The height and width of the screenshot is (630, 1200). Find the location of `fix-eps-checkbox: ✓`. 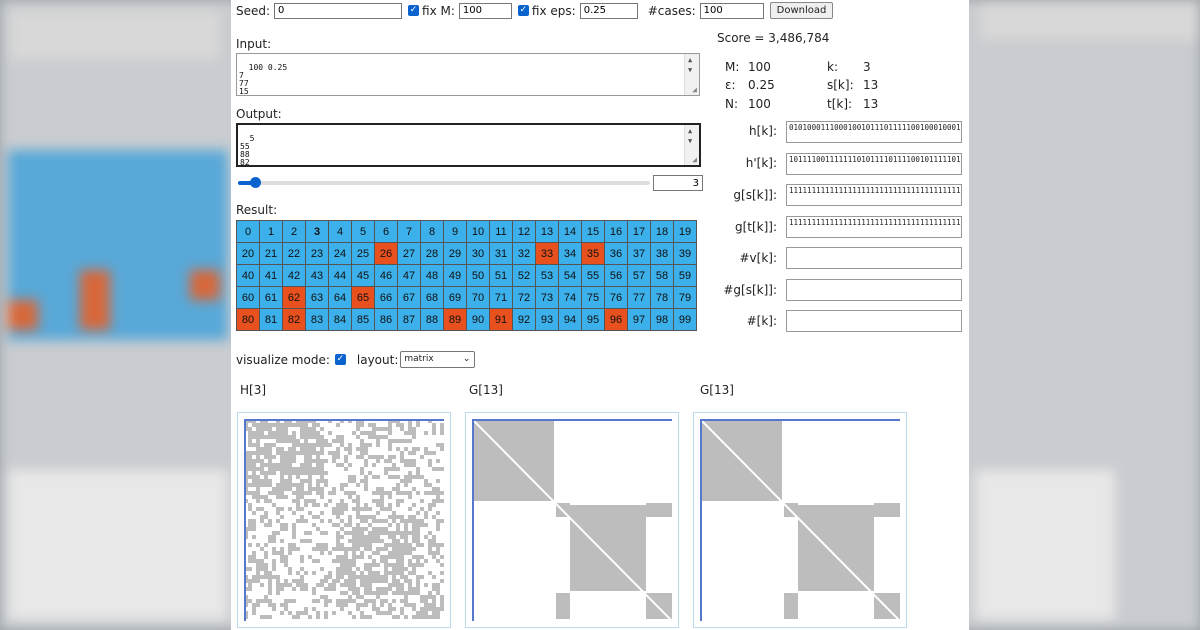

fix-eps-checkbox: ✓ is located at coordinates (523, 10).